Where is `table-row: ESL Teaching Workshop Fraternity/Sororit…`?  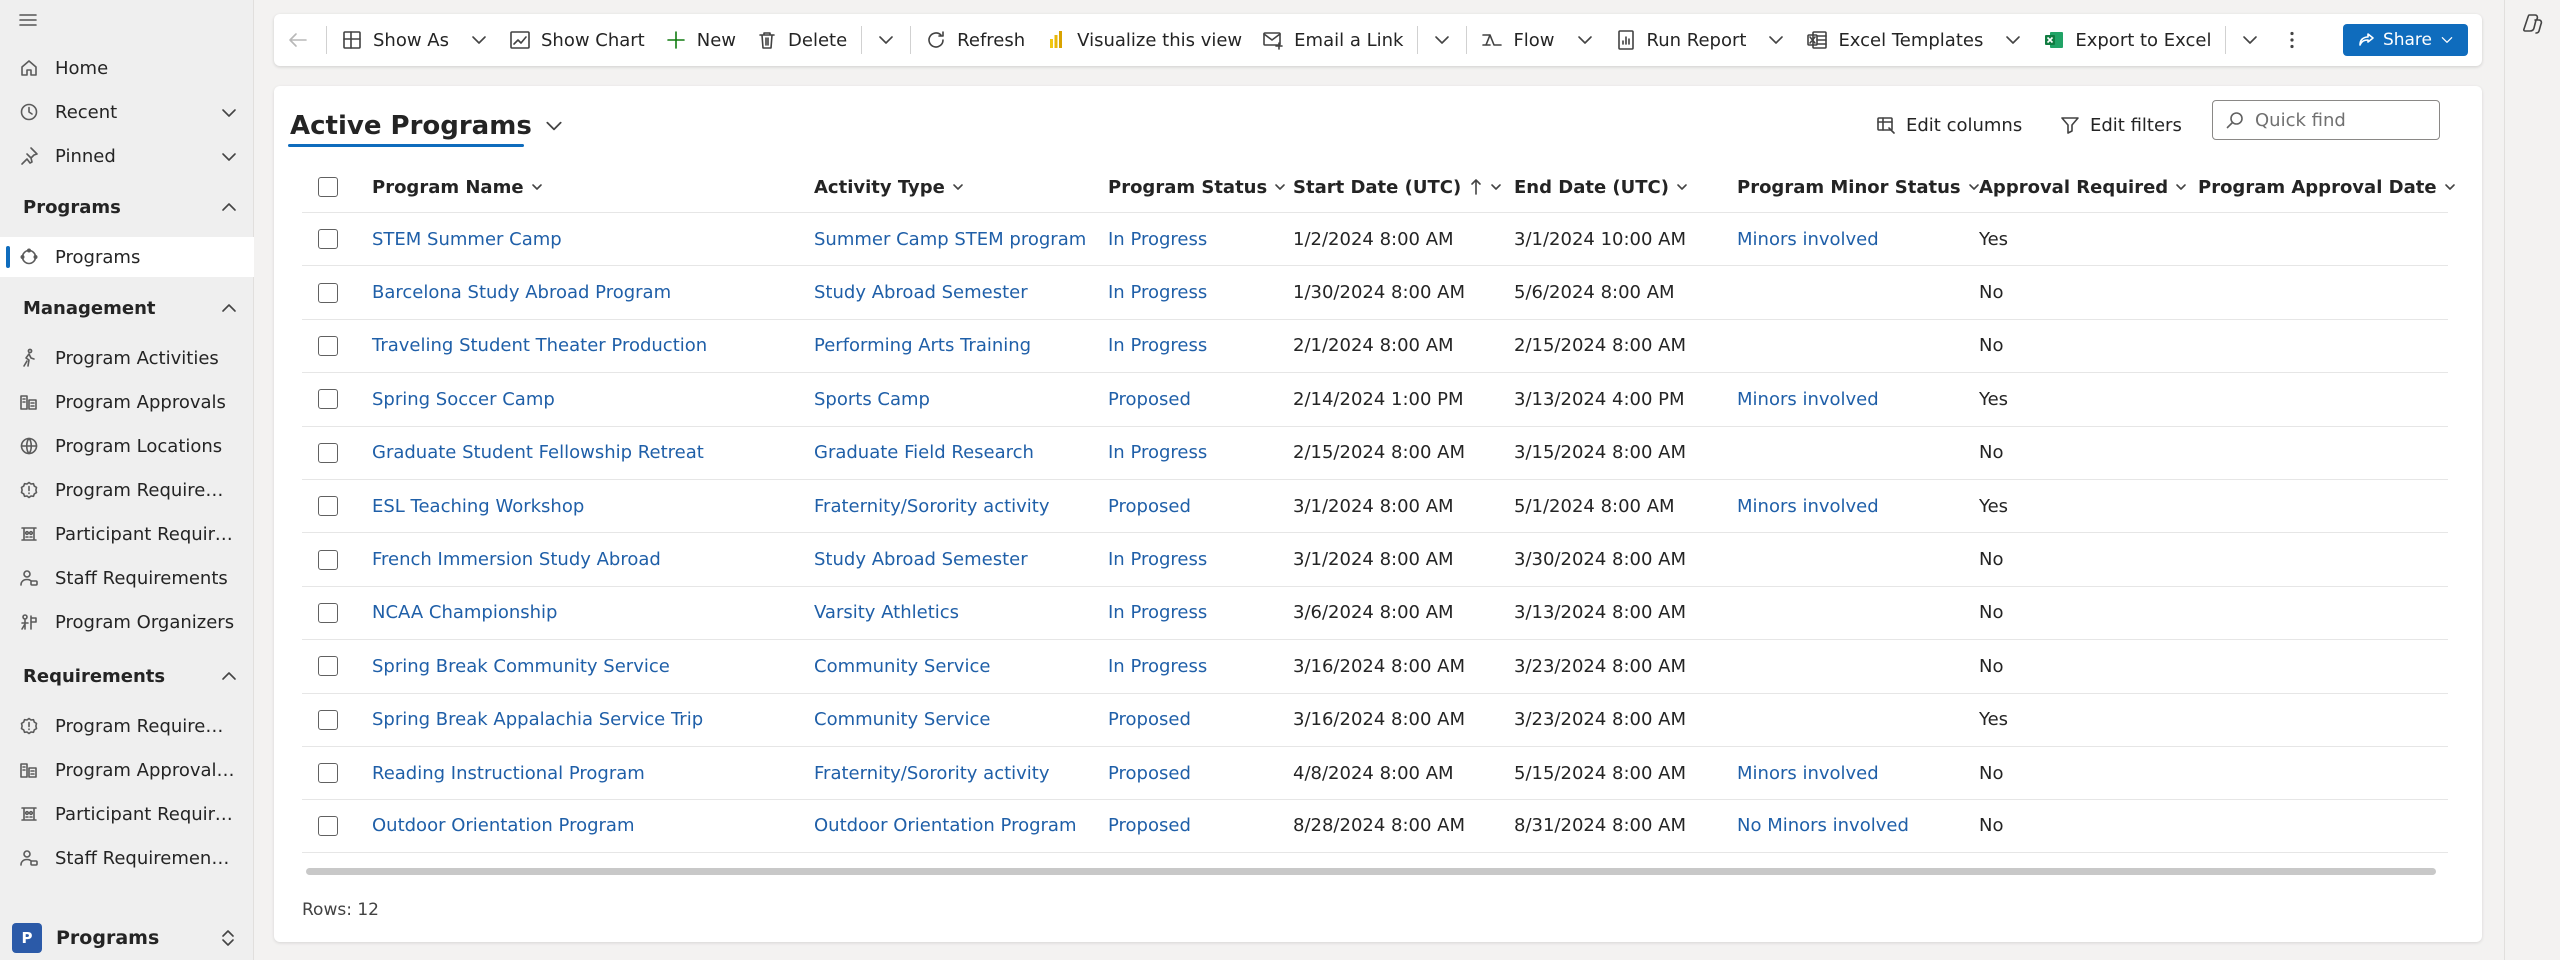
table-row: ESL Teaching Workshop Fraternity/Sororit… is located at coordinates (1375, 505).